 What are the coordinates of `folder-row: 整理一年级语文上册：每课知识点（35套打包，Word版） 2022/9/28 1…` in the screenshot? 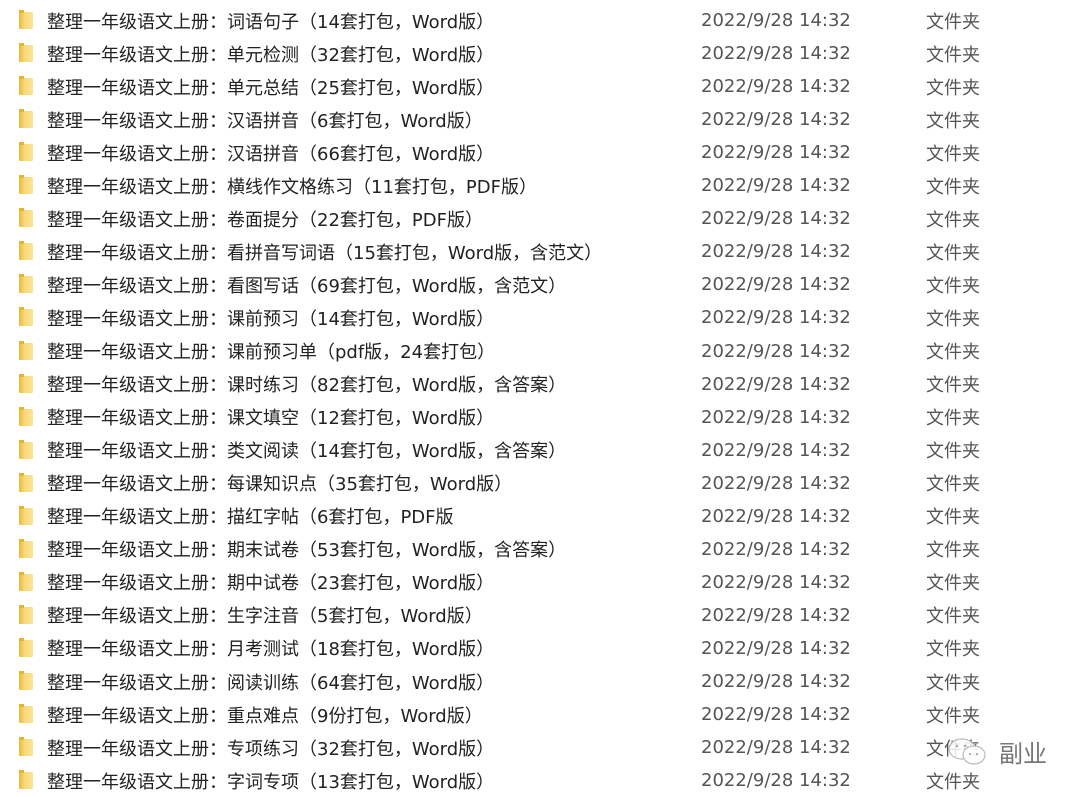 It's located at (540, 483).